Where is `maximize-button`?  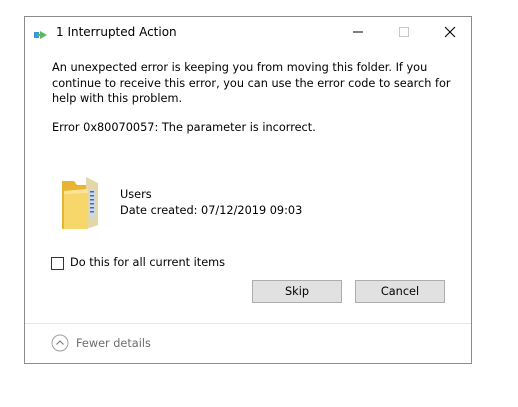
maximize-button is located at coordinates (404, 32).